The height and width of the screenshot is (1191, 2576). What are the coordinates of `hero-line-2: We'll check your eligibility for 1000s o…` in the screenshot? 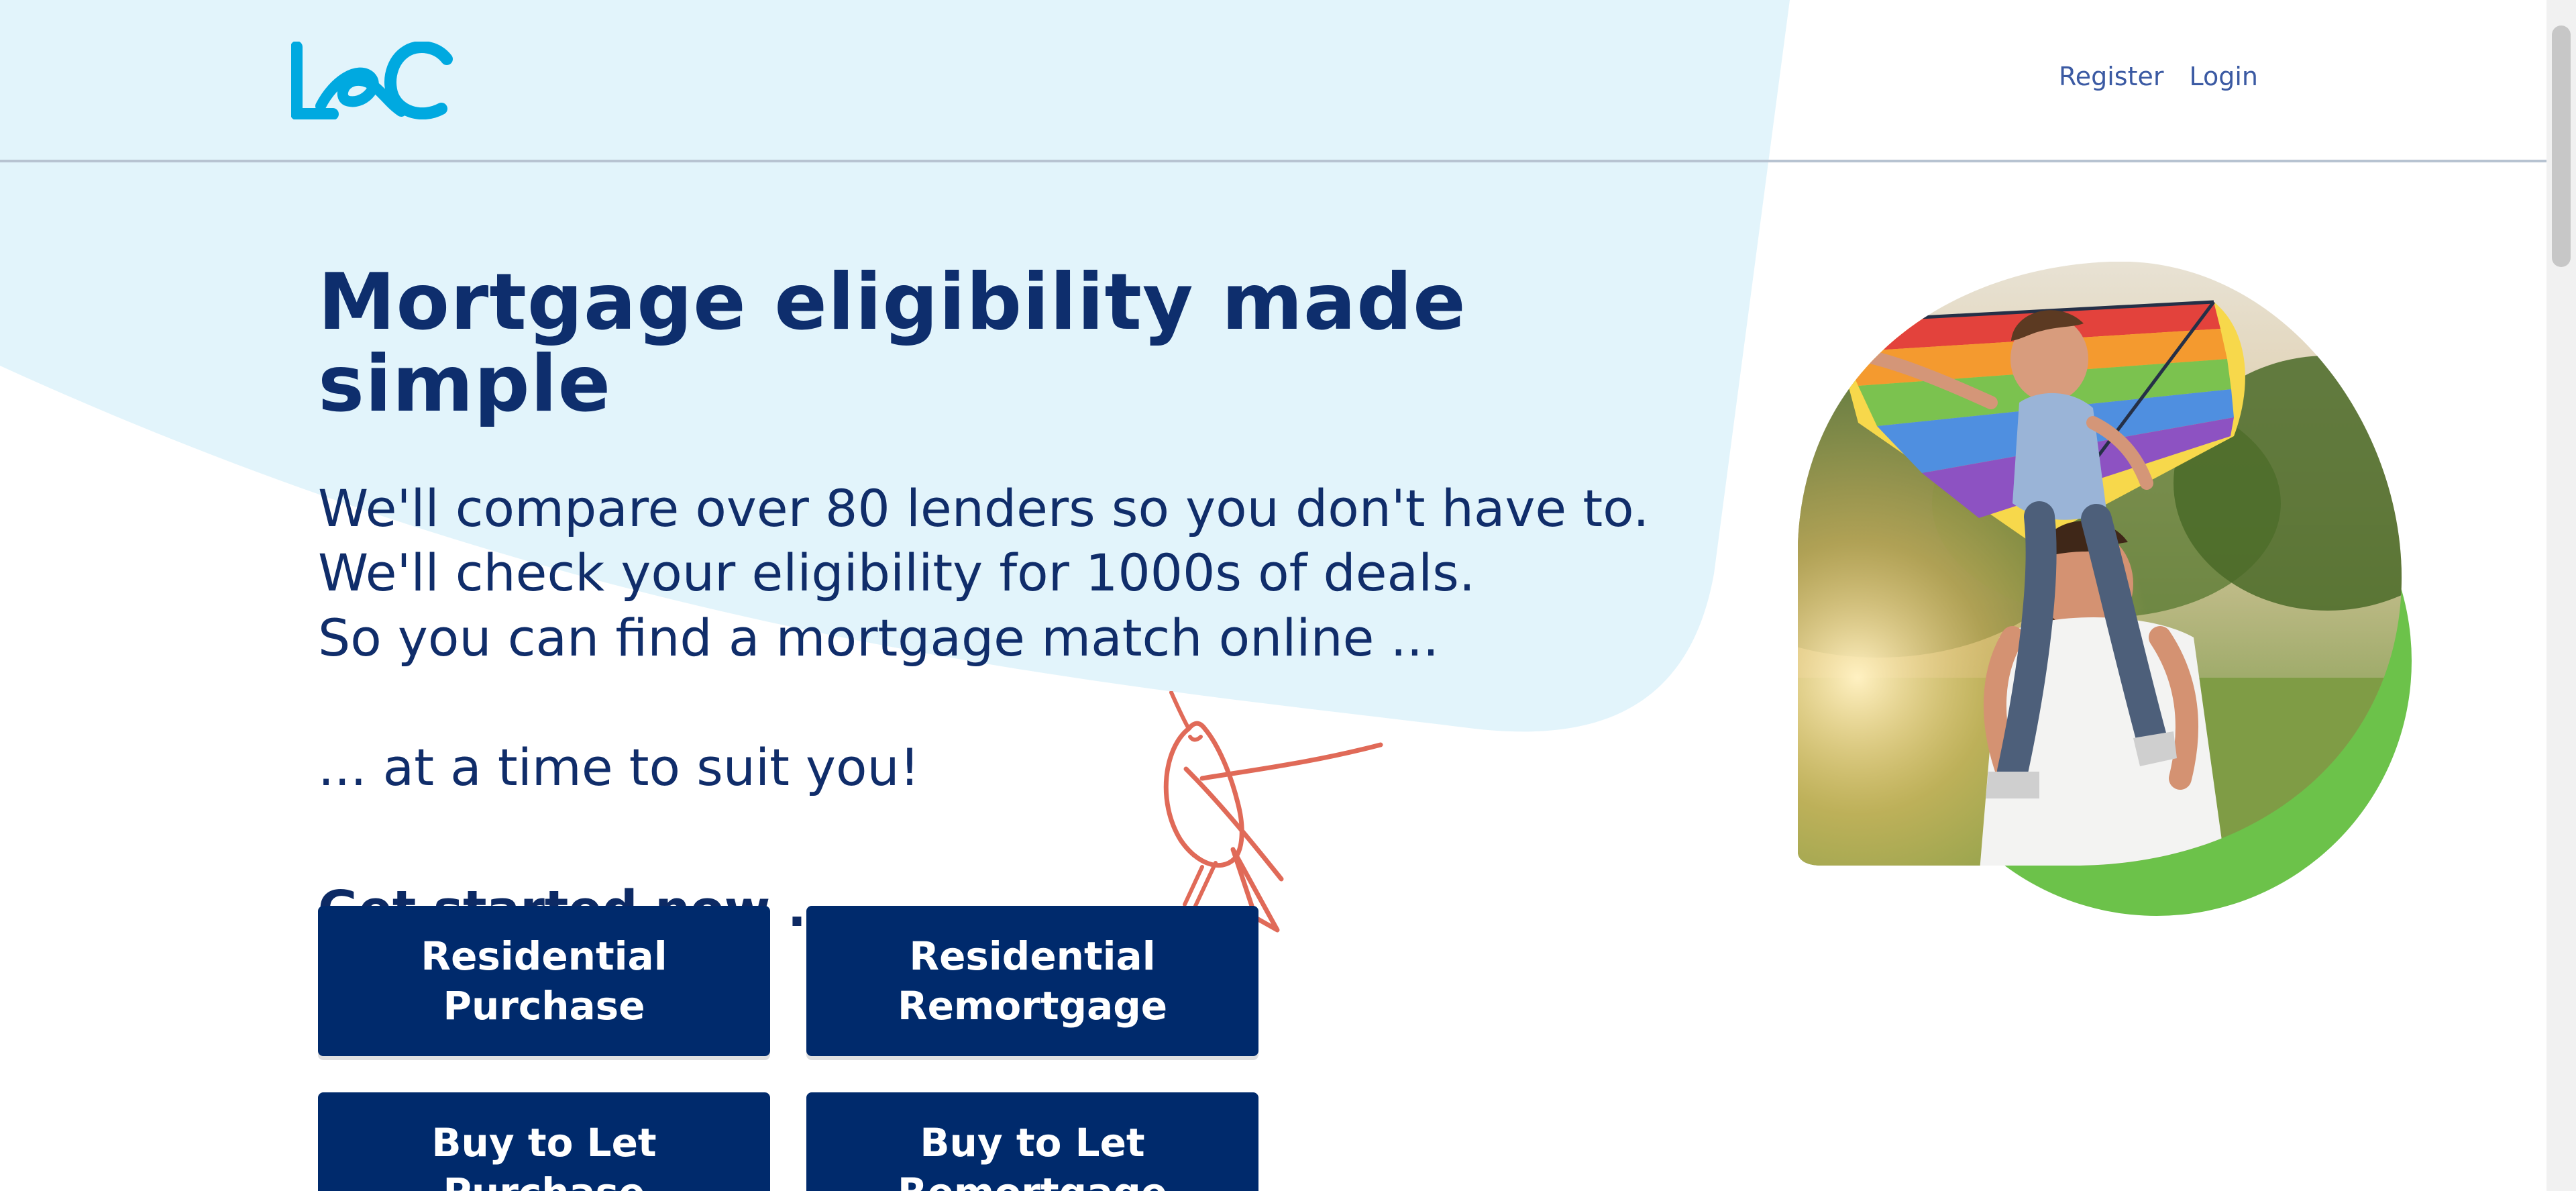 It's located at (896, 573).